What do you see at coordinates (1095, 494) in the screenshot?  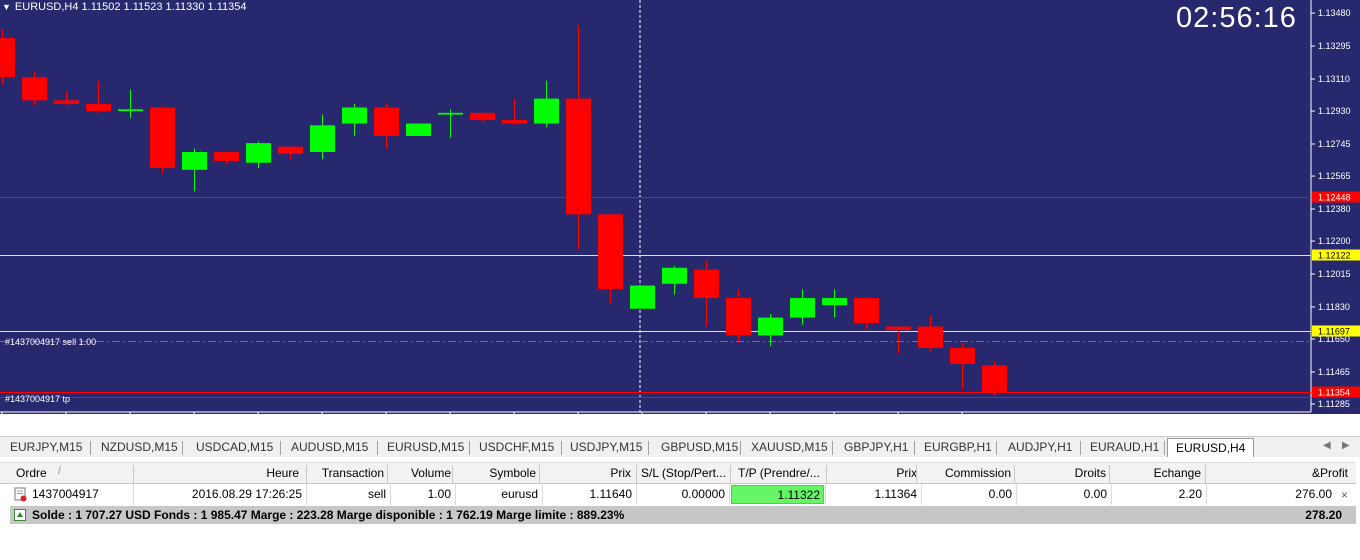 I see `cell-droits: 0.00` at bounding box center [1095, 494].